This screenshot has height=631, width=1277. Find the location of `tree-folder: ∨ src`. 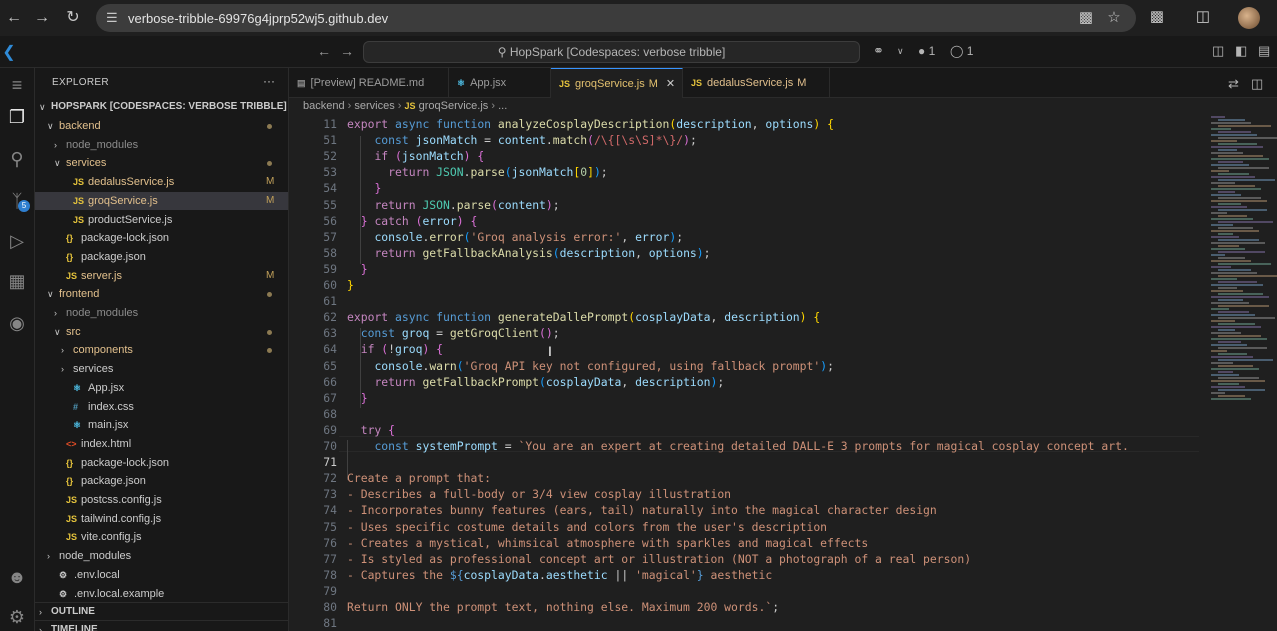

tree-folder: ∨ src is located at coordinates (161, 332).